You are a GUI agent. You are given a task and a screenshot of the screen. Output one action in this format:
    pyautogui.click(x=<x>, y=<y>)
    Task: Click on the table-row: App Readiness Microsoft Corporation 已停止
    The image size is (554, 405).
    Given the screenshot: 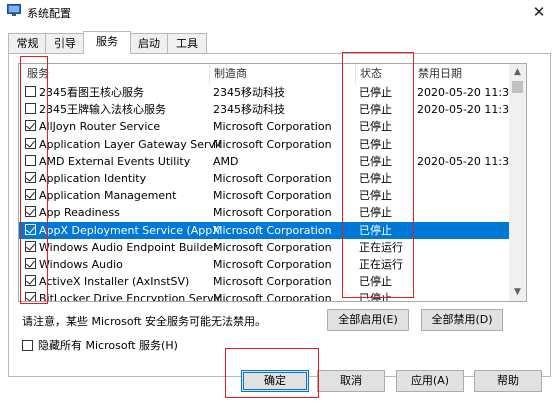 What is the action you would take?
    pyautogui.click(x=264, y=212)
    